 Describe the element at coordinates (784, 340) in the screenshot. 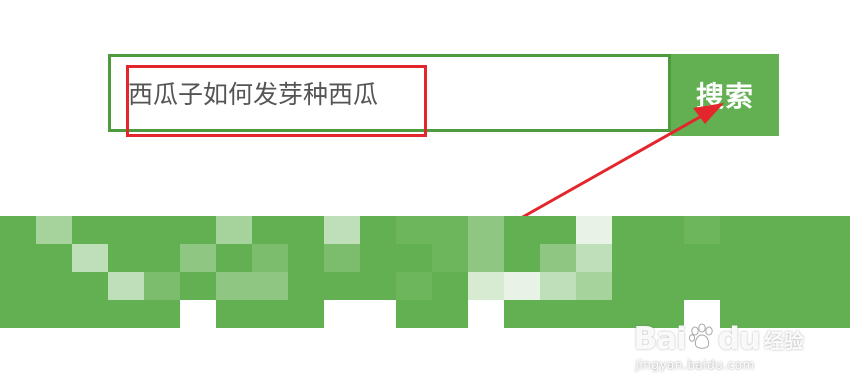

I see `watermark-product: 经验` at that location.